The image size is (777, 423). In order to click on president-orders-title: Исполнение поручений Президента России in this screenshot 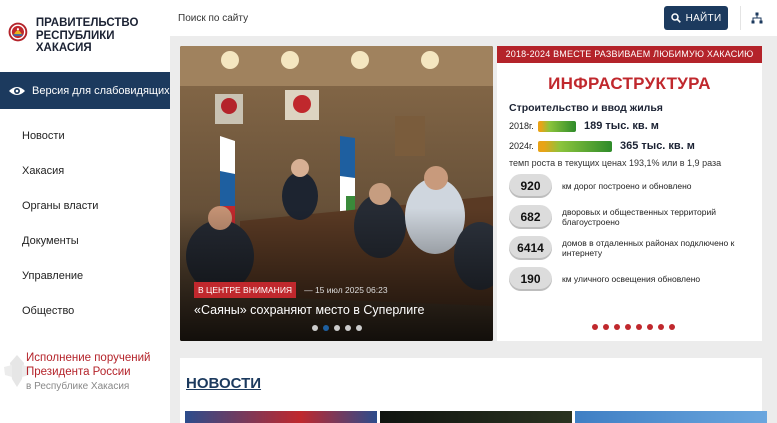, I will do `click(88, 365)`.